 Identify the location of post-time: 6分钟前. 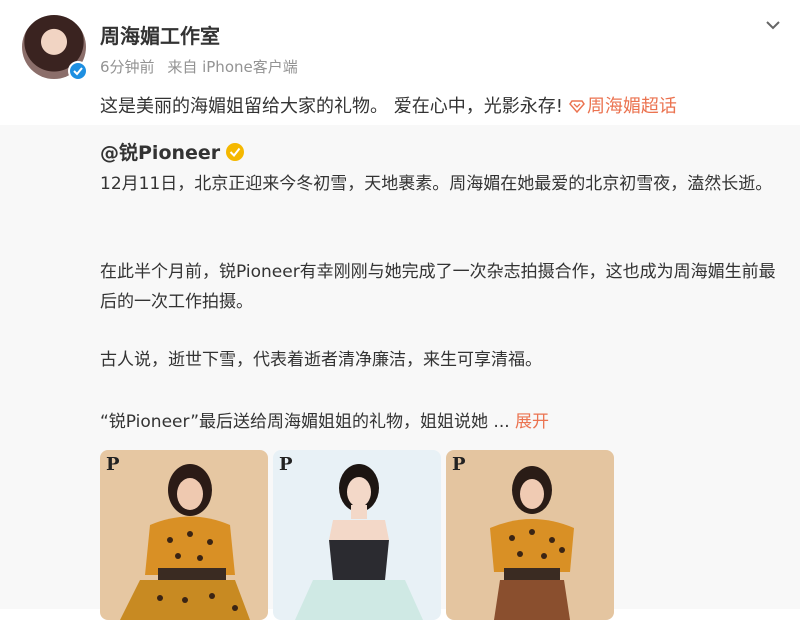
(127, 67).